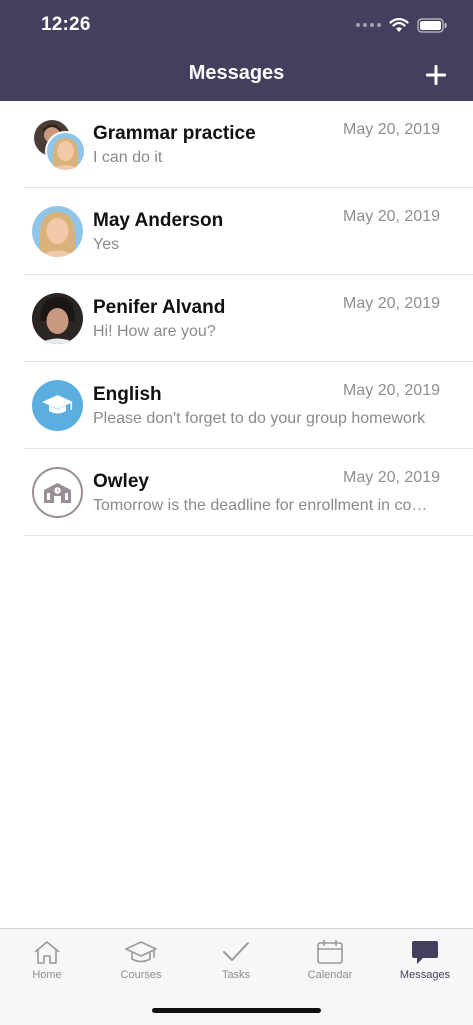  I want to click on tab-label: Home, so click(47, 975).